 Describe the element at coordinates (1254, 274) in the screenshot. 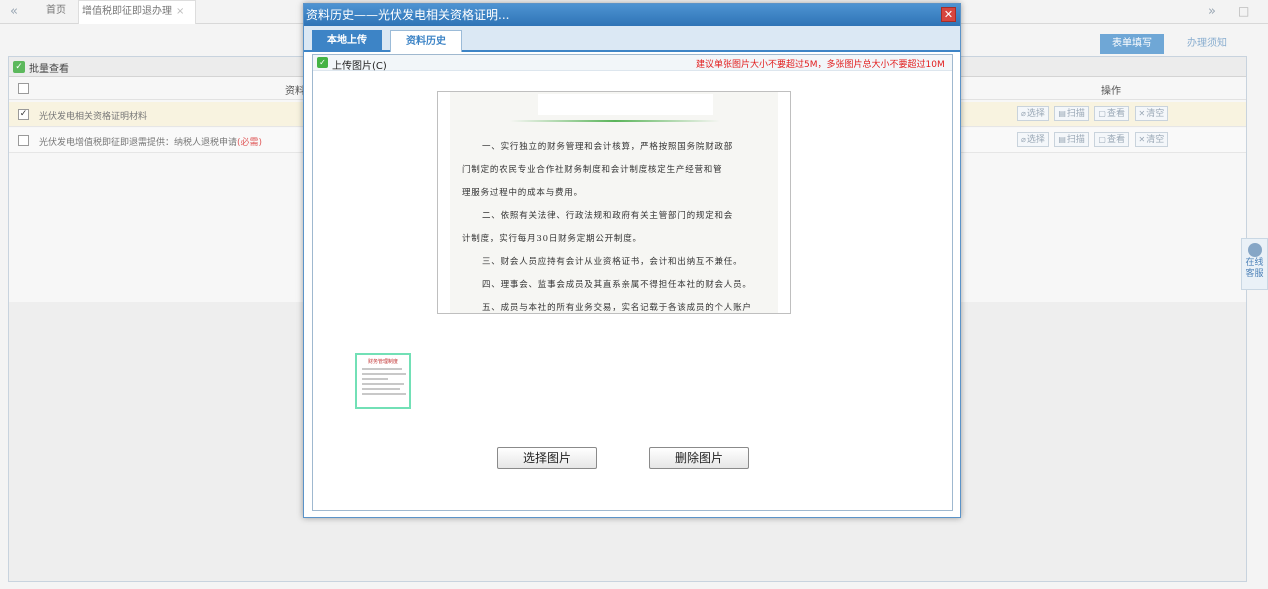

I see `service-label-line2: 客服` at that location.